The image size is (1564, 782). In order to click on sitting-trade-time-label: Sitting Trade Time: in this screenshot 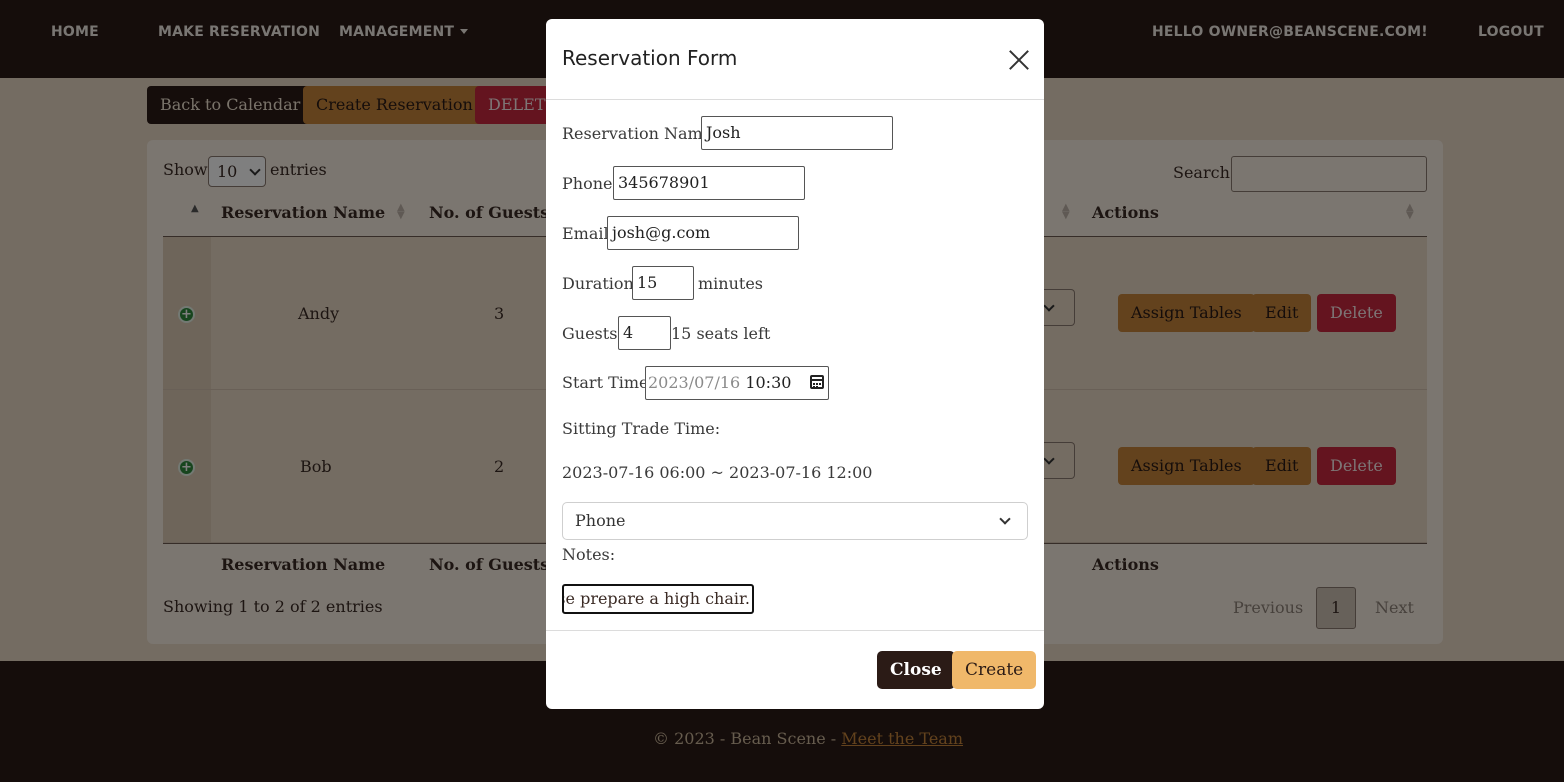, I will do `click(641, 428)`.